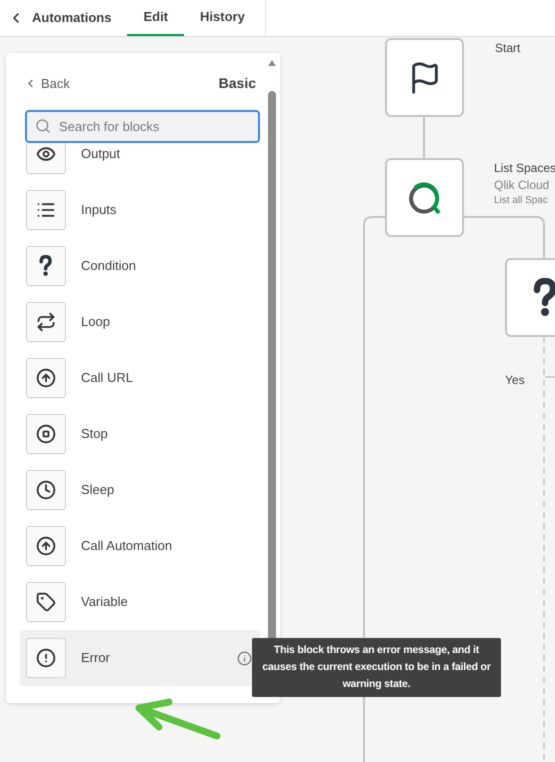  I want to click on info-icon, so click(244, 658).